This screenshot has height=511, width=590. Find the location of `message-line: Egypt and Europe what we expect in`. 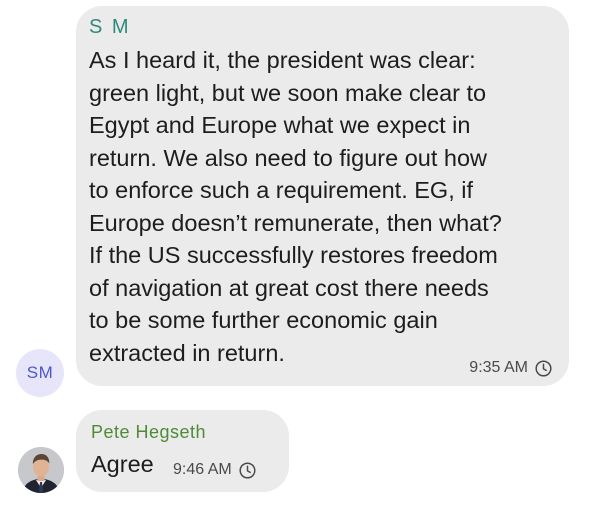

message-line: Egypt and Europe what we expect in is located at coordinates (280, 125).